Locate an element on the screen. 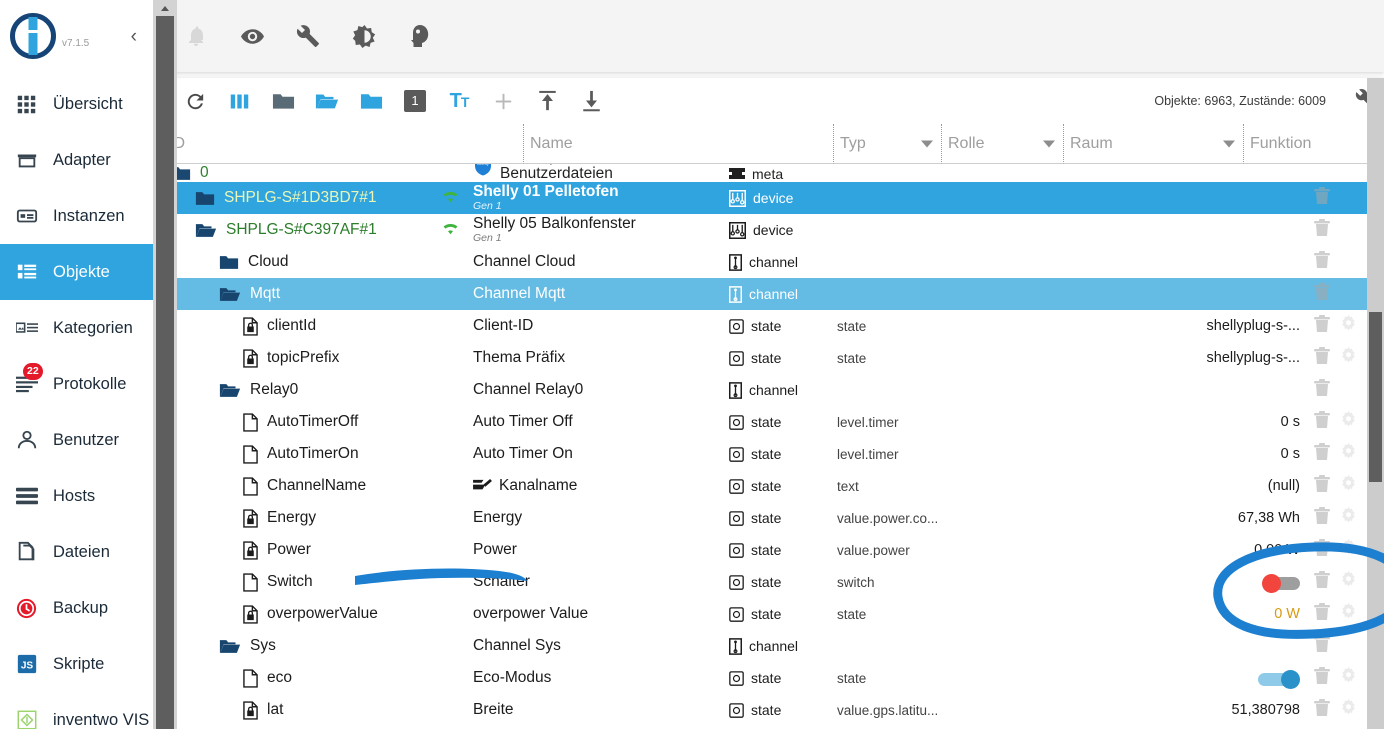 This screenshot has width=1384, height=729. sidebar-item-adapter: Adapter is located at coordinates (76, 160).